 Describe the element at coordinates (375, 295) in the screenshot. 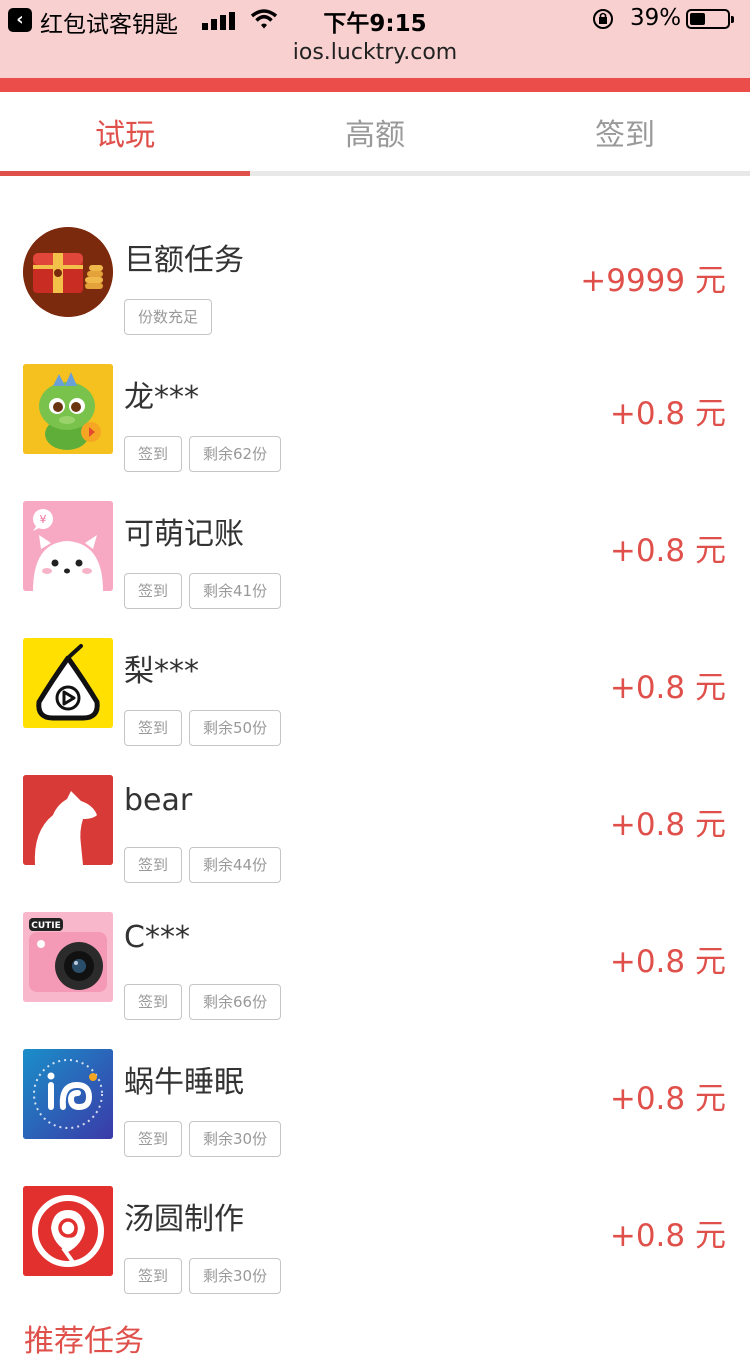

I see `task-item: 巨额任务 份数充足 +9999 元` at that location.